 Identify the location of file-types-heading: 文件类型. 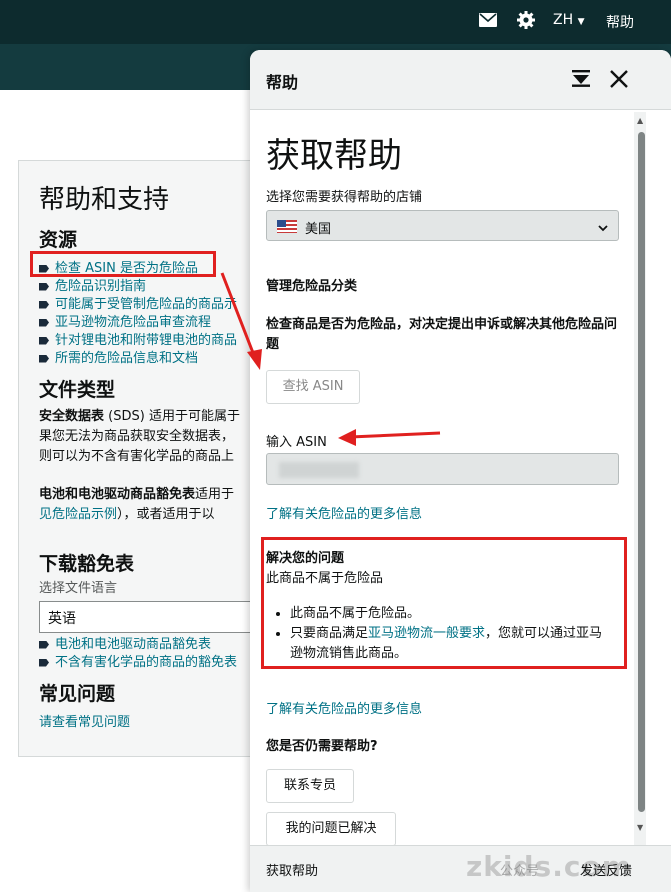
(77, 390).